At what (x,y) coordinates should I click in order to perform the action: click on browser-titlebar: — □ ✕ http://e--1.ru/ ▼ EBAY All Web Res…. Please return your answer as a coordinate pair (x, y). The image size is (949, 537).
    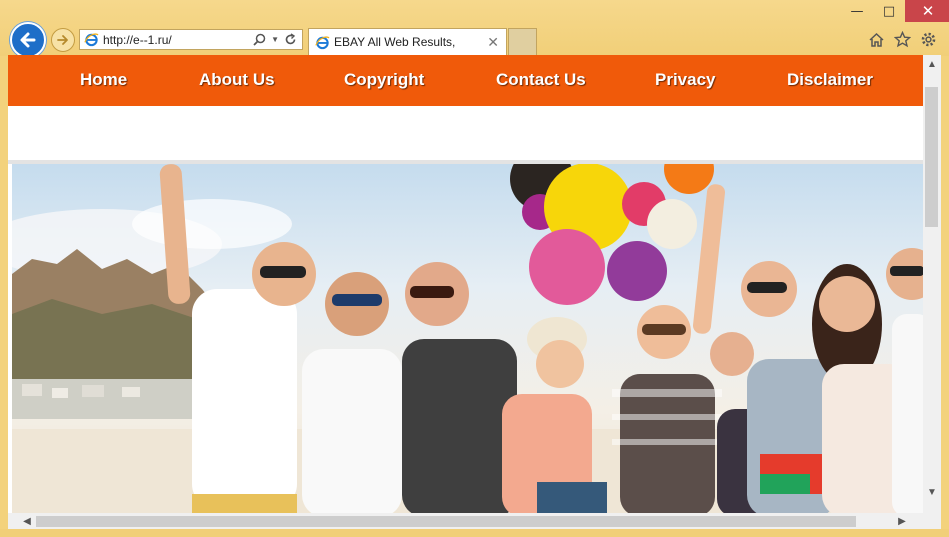
    Looking at the image, I should click on (474, 29).